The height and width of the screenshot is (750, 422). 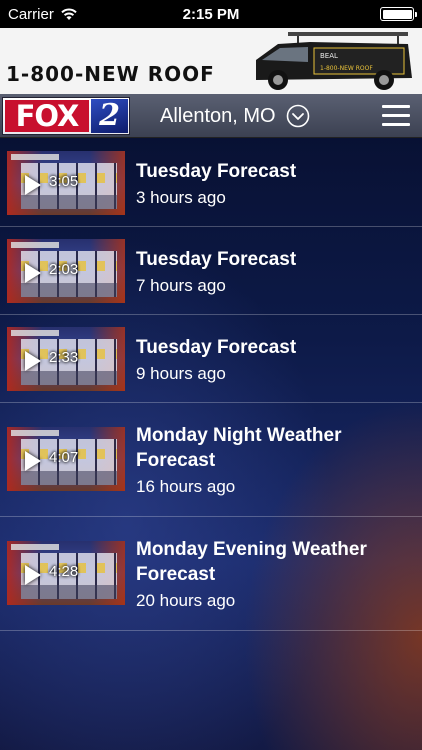 I want to click on truck-image: BEAL 1-800-NEW ROOF, so click(x=334, y=61).